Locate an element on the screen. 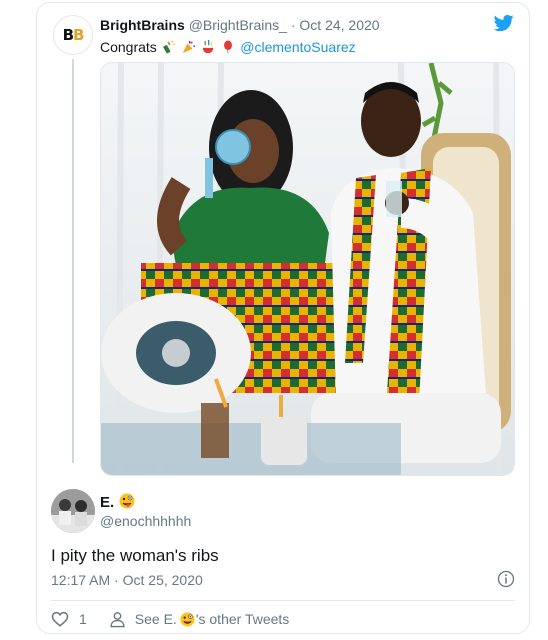 Image resolution: width=548 pixels, height=640 pixels. reply-date: Oct 25, 2020 is located at coordinates (162, 580).